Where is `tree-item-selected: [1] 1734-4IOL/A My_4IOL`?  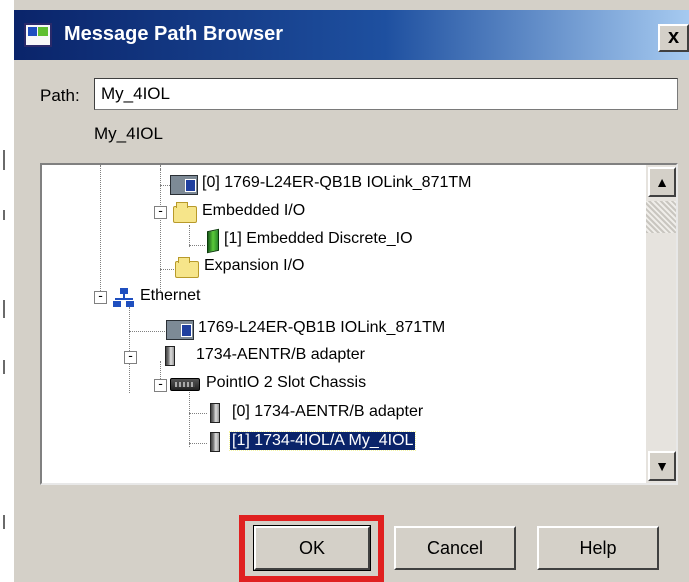 tree-item-selected: [1] 1734-4IOL/A My_4IOL is located at coordinates (342, 443).